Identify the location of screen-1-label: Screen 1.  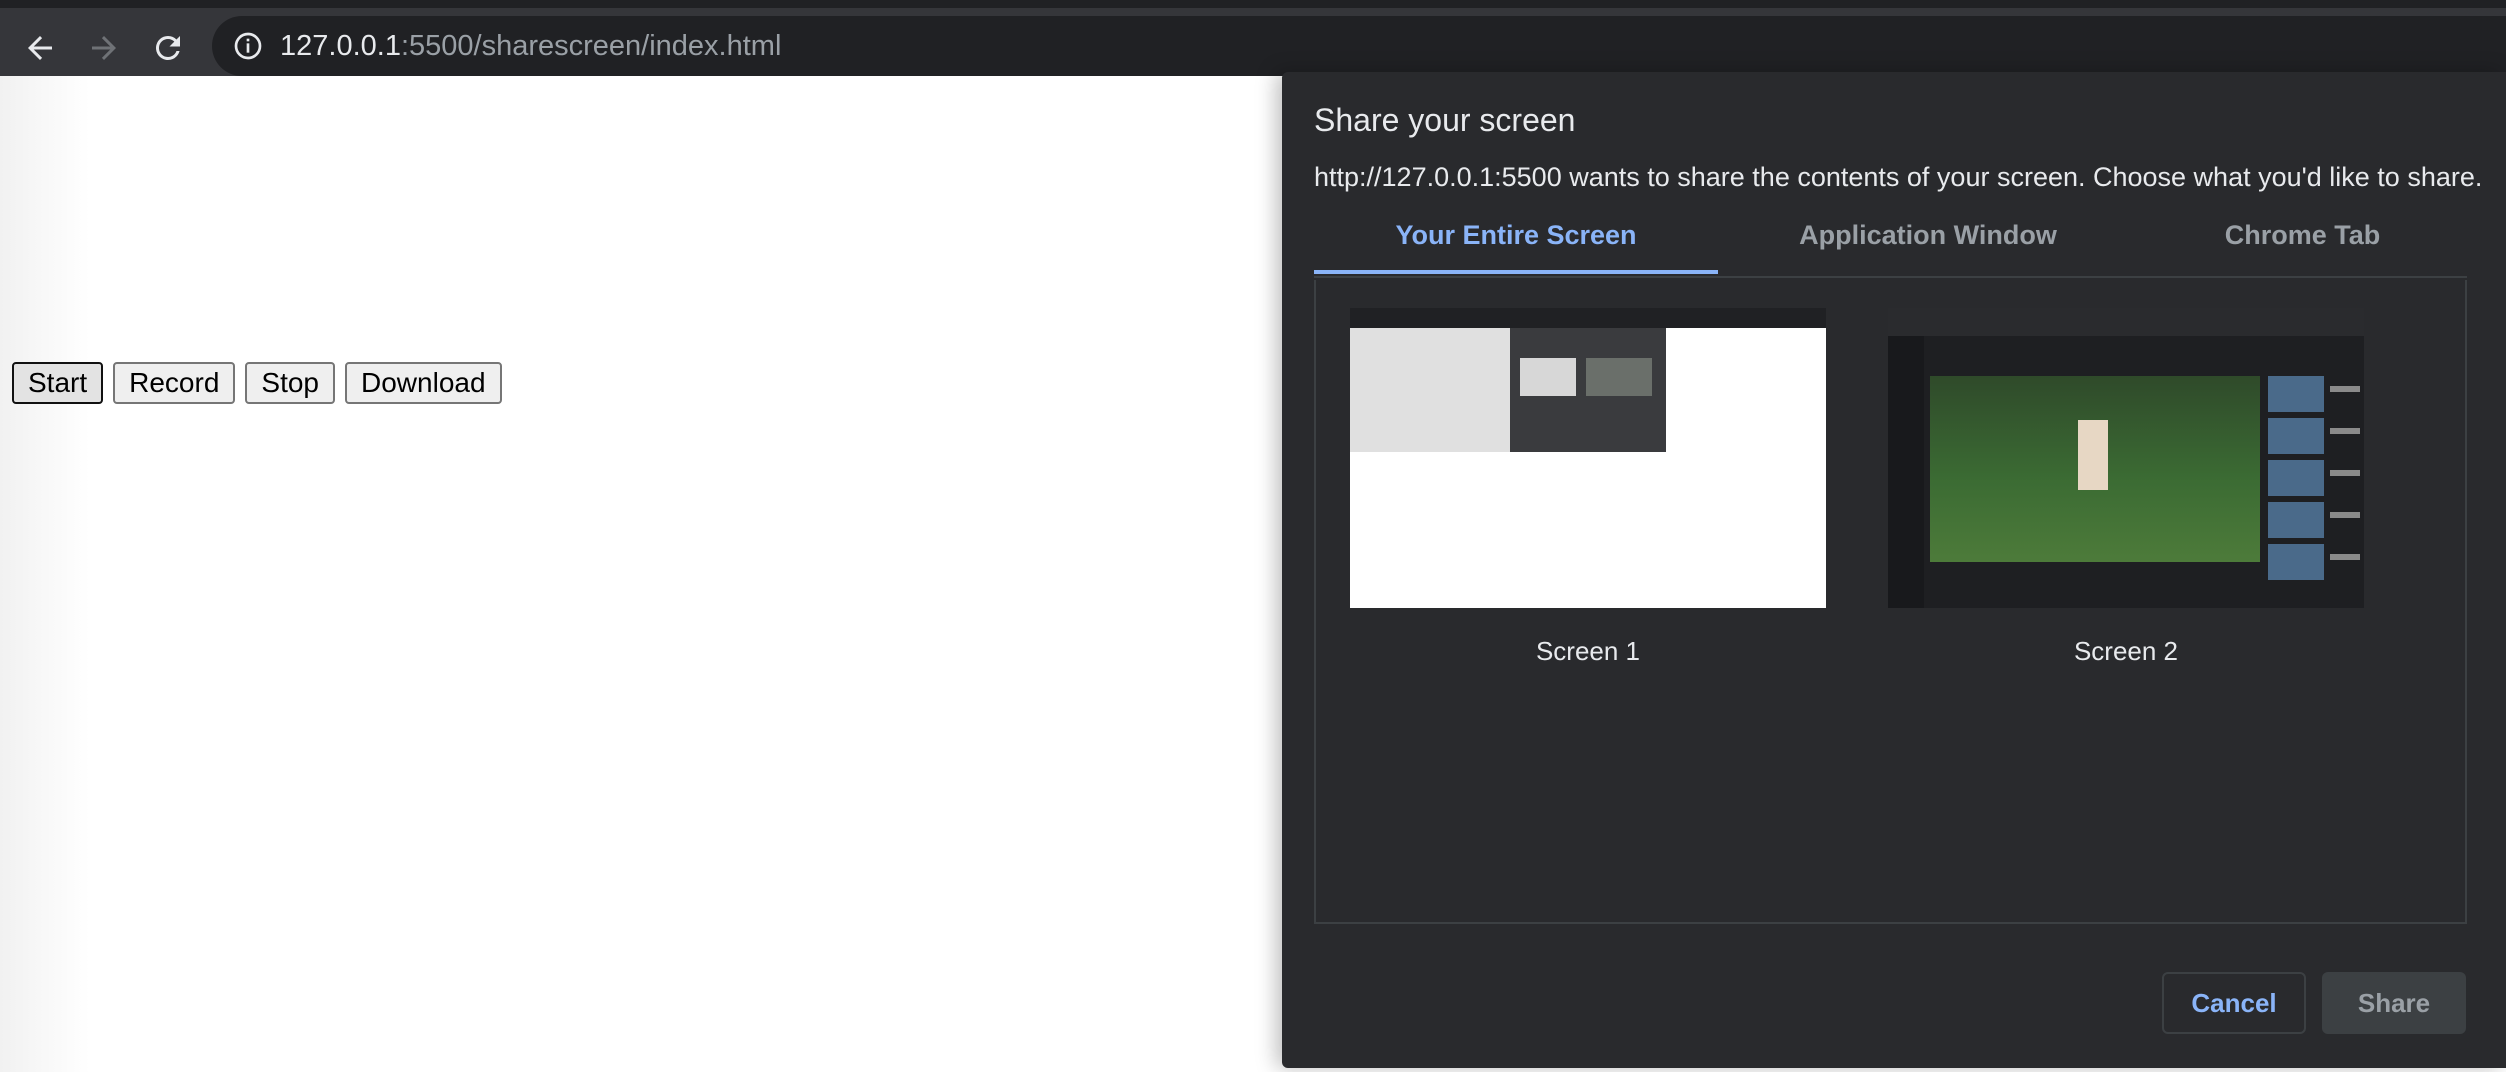
(1588, 651).